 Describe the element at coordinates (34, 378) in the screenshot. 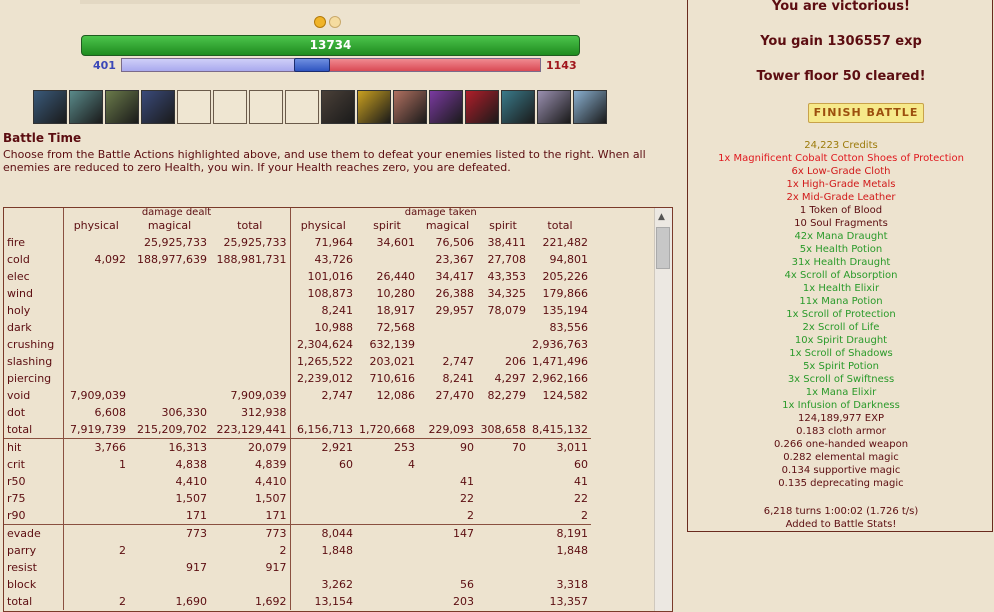

I see `row-label: piercing` at that location.